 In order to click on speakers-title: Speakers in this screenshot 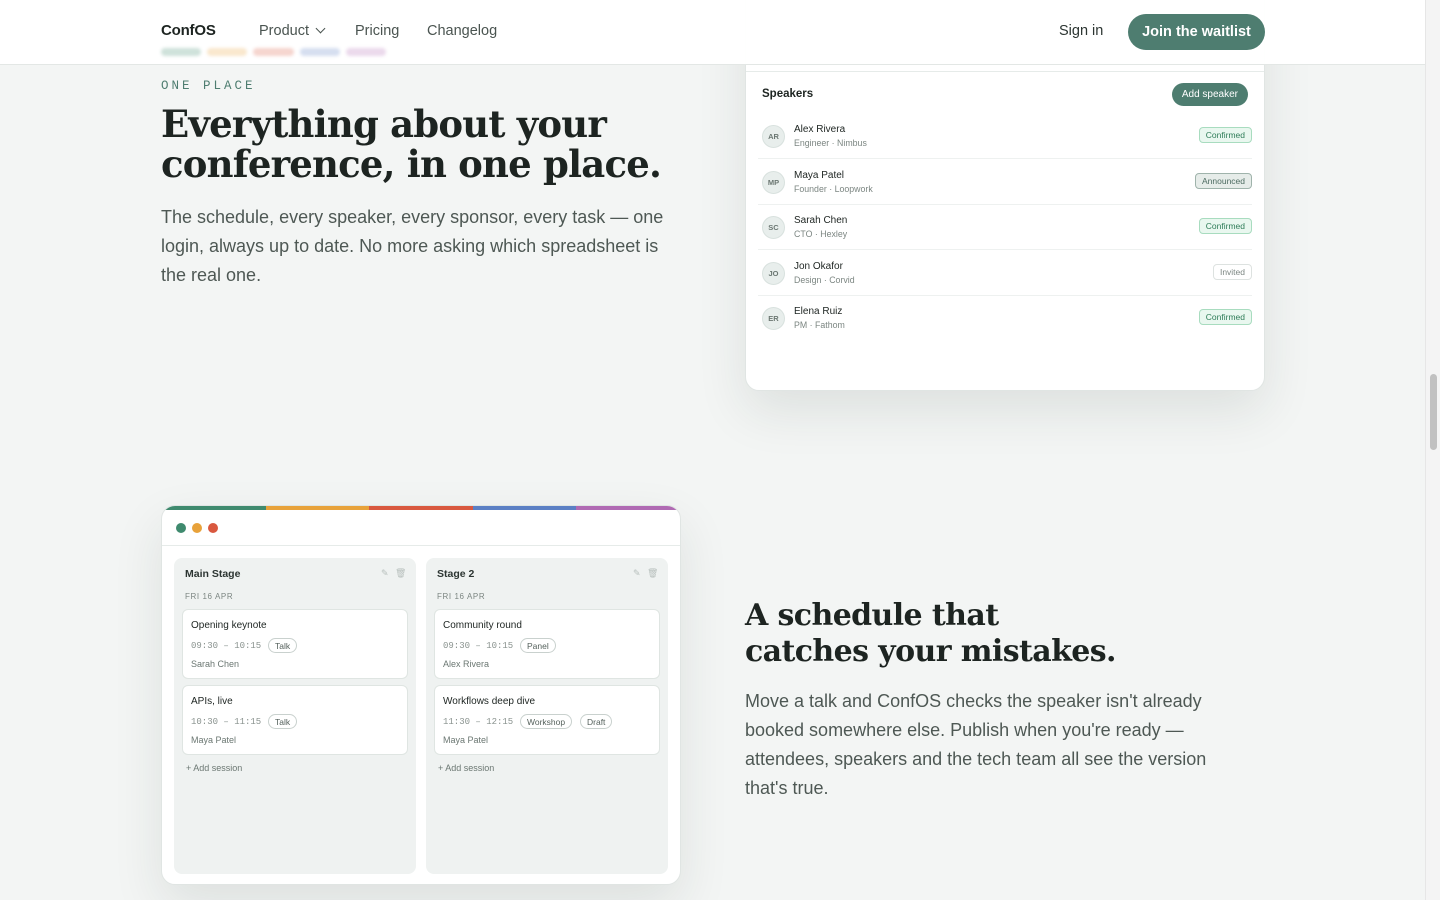, I will do `click(788, 94)`.